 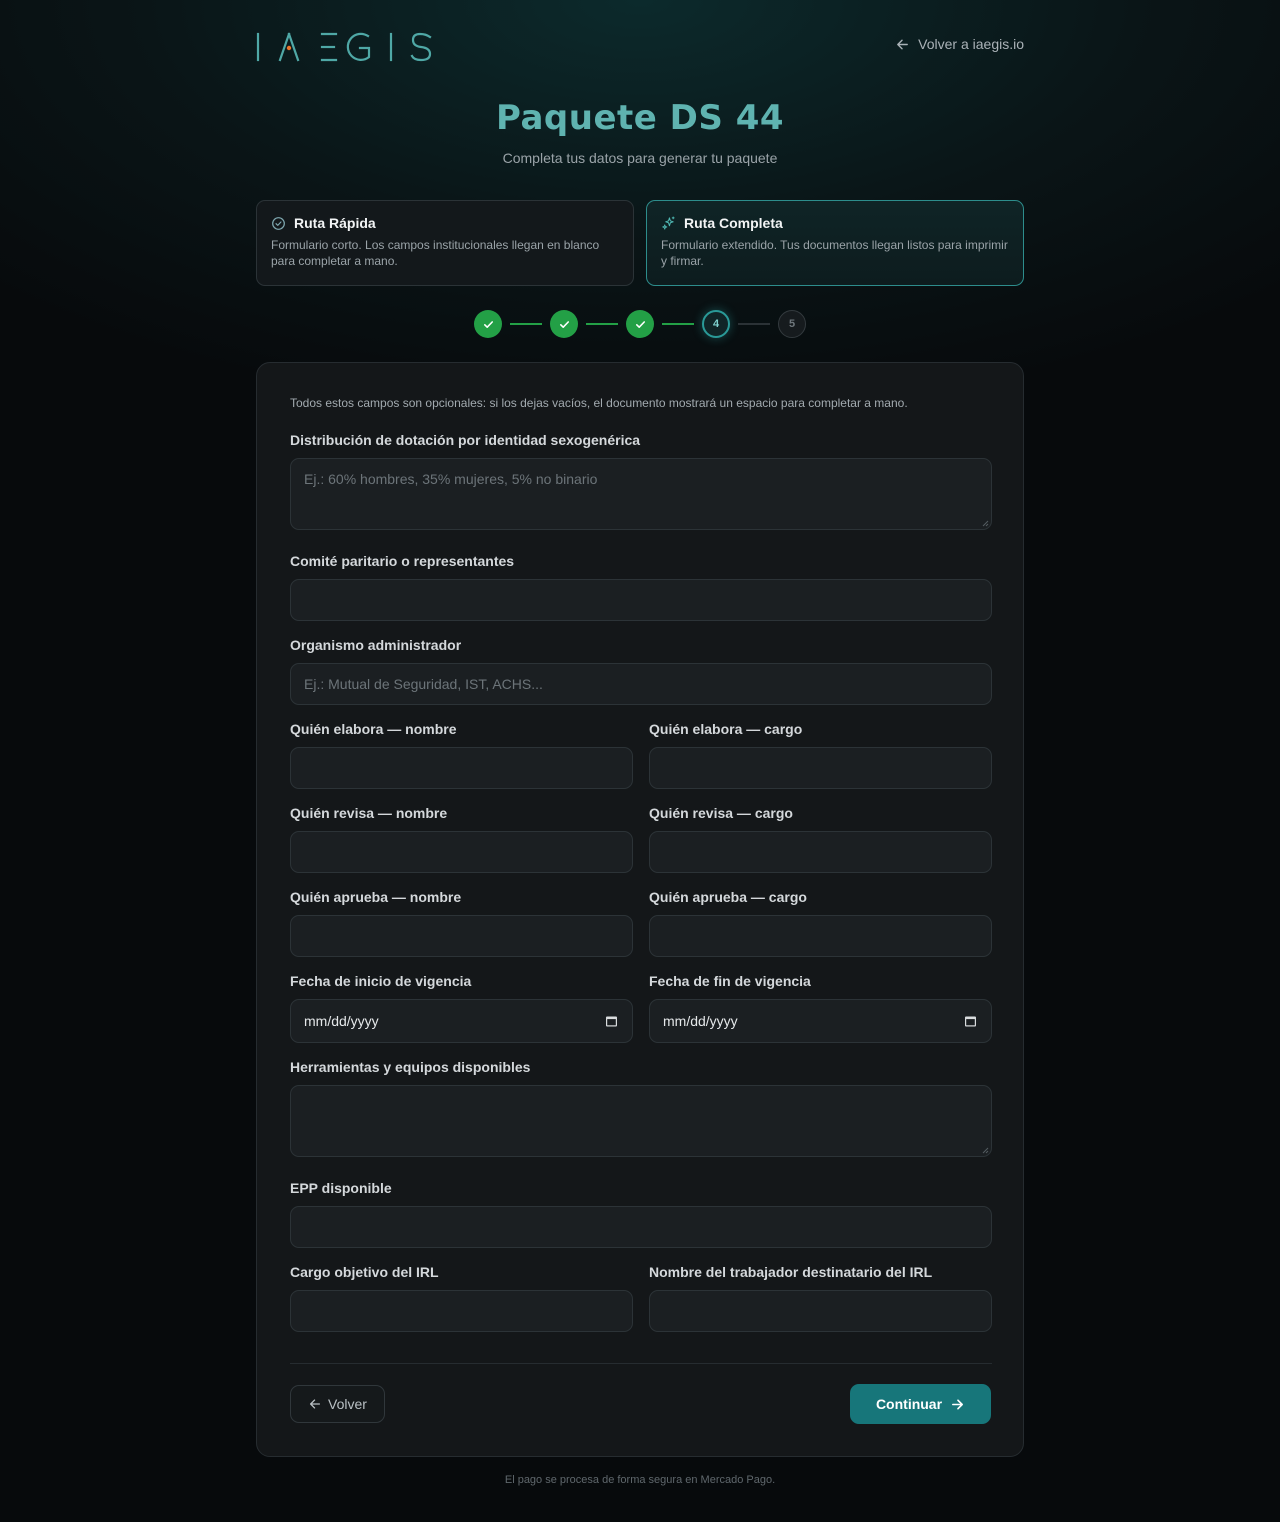 What do you see at coordinates (376, 897) in the screenshot?
I see `aprueba-nombre-label: Quién aprueba — nombre` at bounding box center [376, 897].